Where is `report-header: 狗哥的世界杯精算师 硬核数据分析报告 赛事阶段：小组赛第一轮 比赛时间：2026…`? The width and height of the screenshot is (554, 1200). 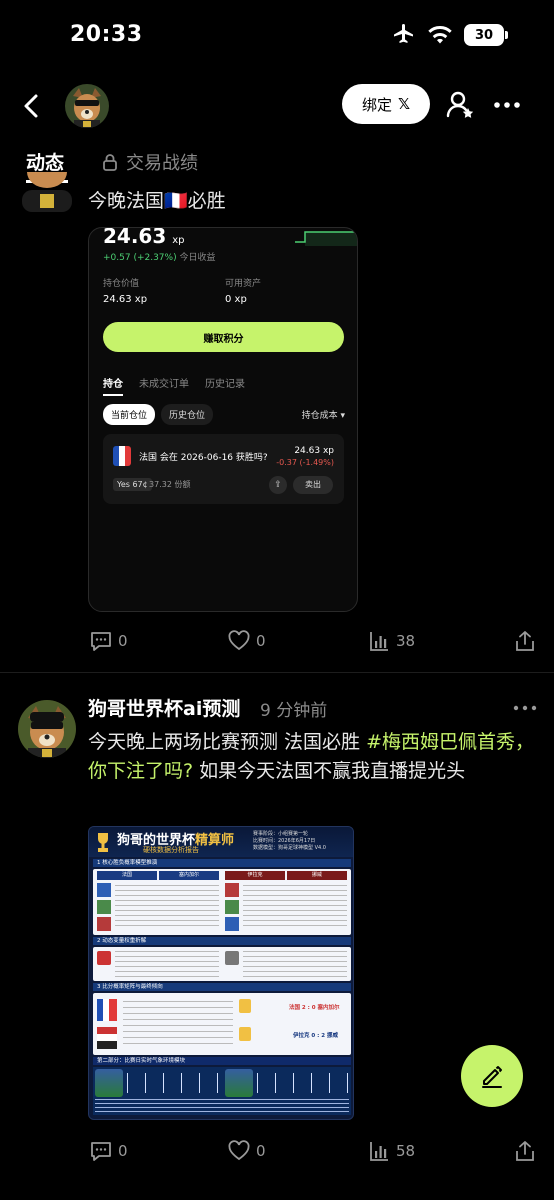
report-header: 狗哥的世界杯精算师 硬核数据分析报告 赛事阶段：小组赛第一轮 比赛时间：2026… is located at coordinates (221, 842).